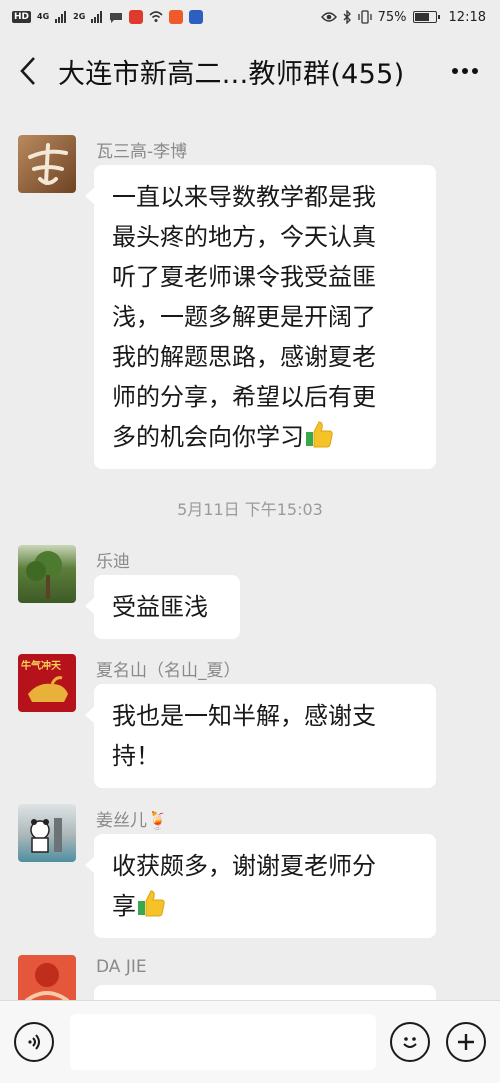 This screenshot has height=1083, width=500. I want to click on calligraphy-glyph-icon, so click(48, 164).